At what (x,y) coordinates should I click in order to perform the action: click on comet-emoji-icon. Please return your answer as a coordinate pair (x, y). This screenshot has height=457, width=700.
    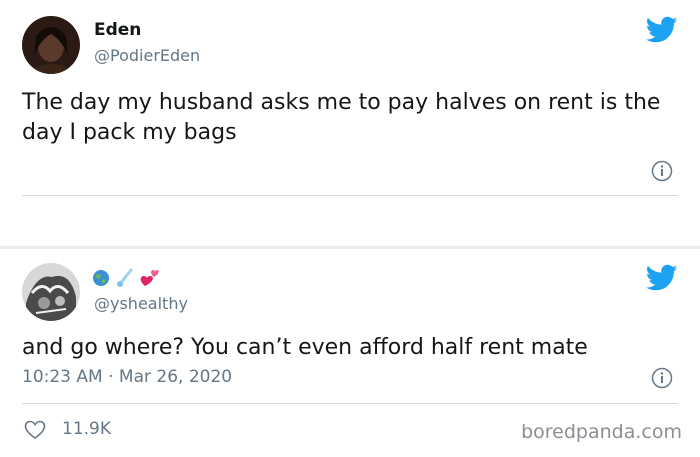
    Looking at the image, I should click on (125, 280).